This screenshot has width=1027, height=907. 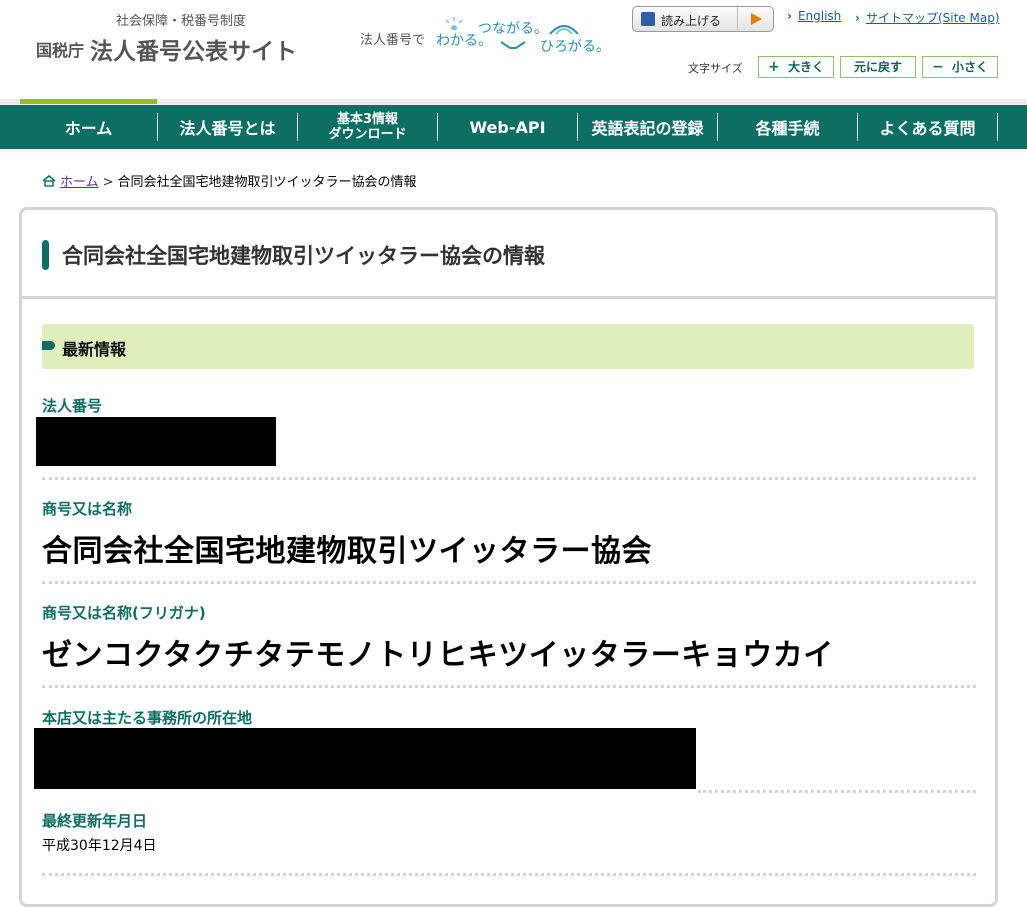 I want to click on address-redacted, so click(x=365, y=758).